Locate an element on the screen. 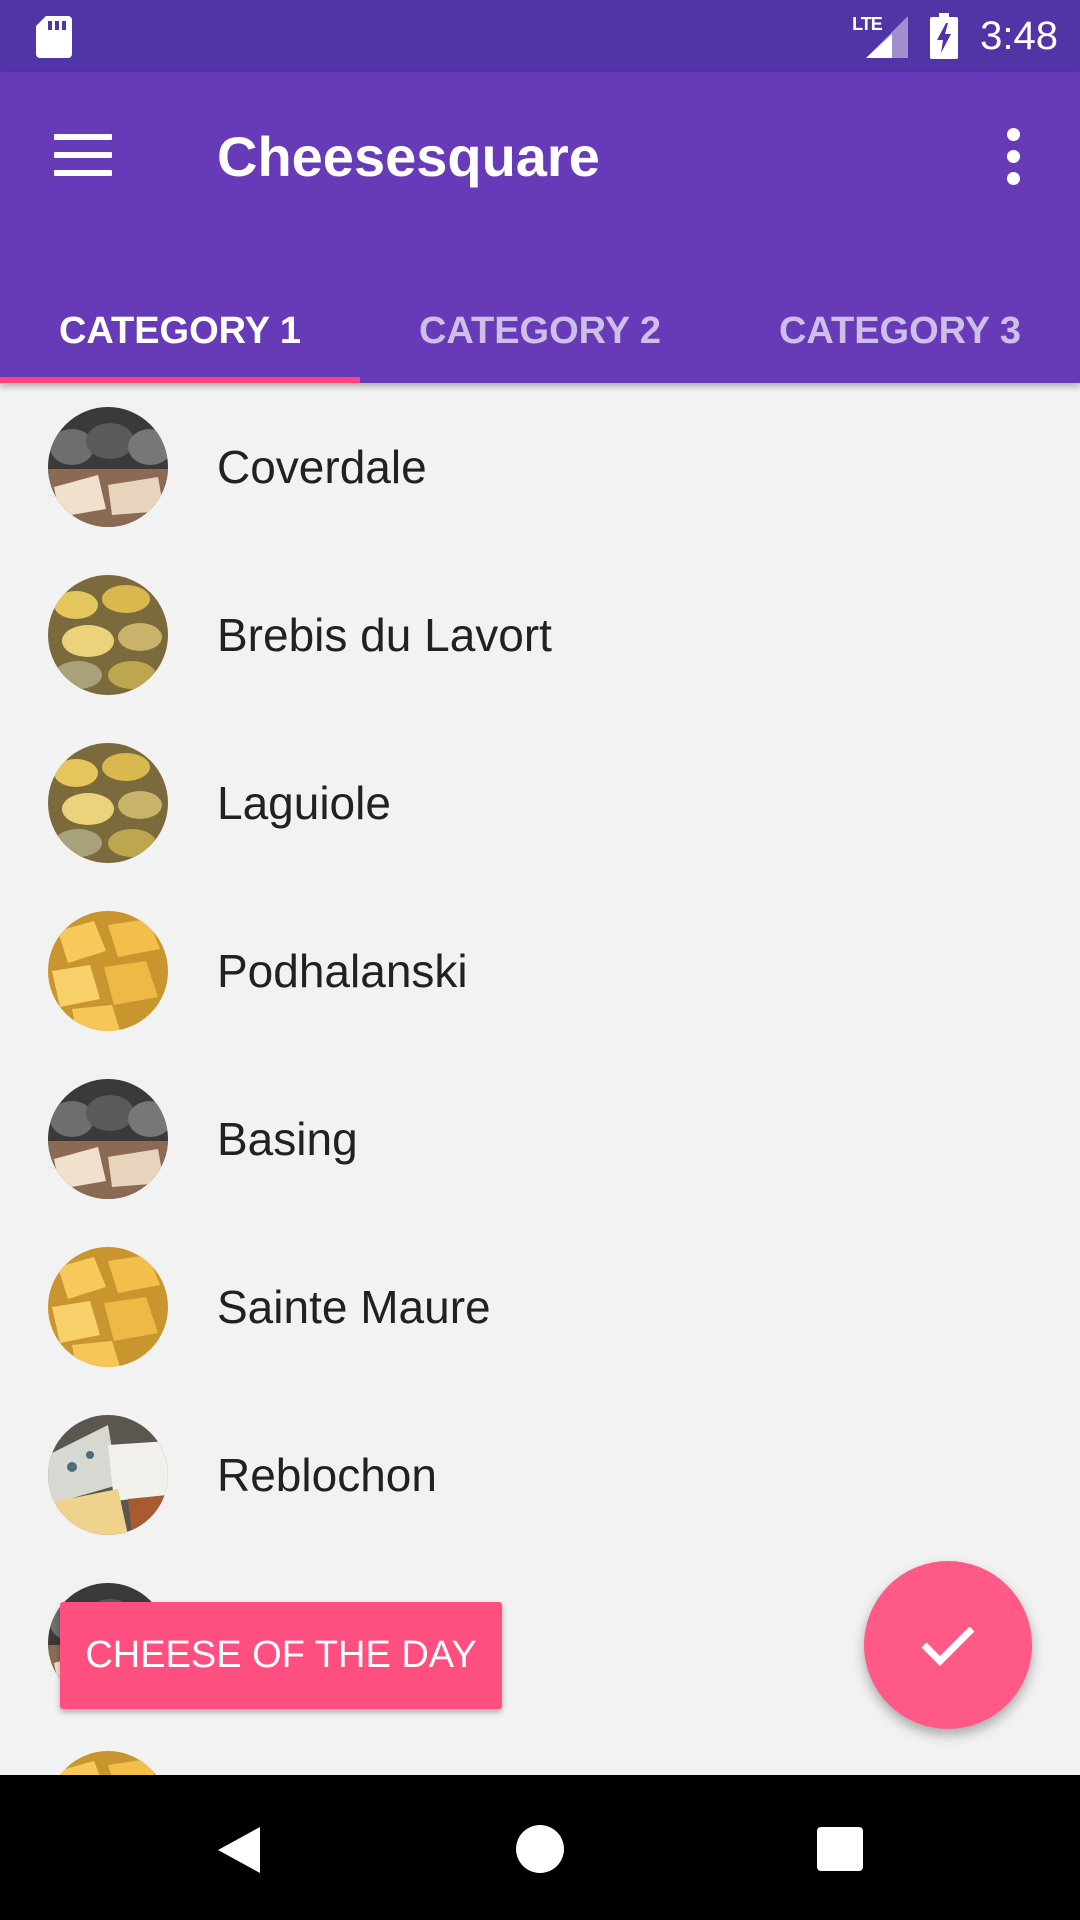 The image size is (1080, 1920). battery-charging-icon is located at coordinates (944, 36).